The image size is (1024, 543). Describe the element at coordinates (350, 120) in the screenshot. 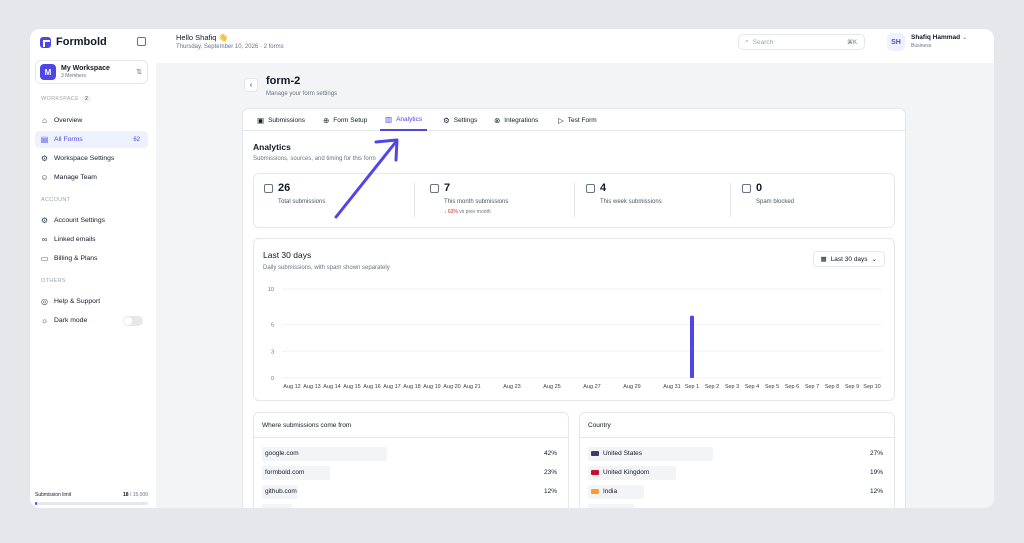

I see `tab-label: Form Setup` at that location.